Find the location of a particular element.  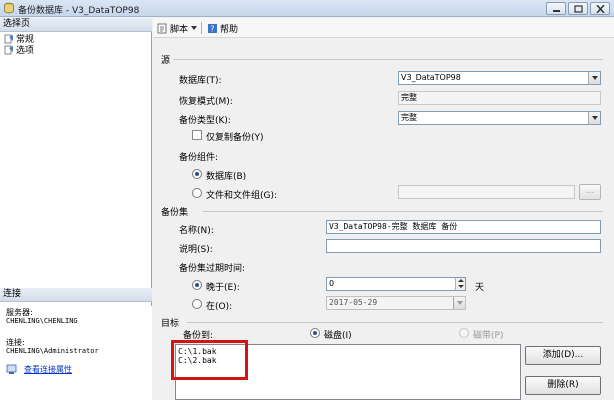

script-icon is located at coordinates (162, 28).